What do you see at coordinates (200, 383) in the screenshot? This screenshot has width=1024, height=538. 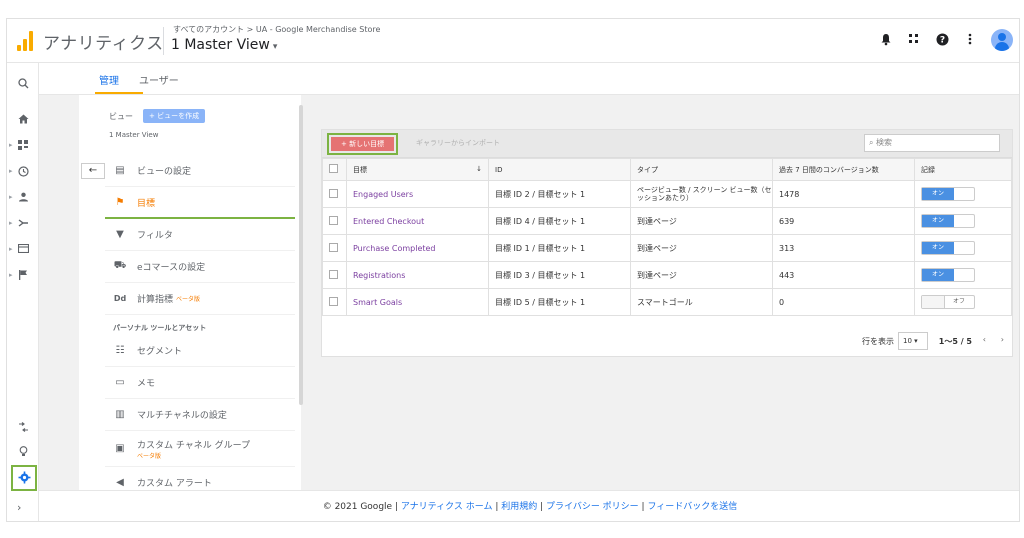 I see `menu-item-annotations: ▭ メモ` at bounding box center [200, 383].